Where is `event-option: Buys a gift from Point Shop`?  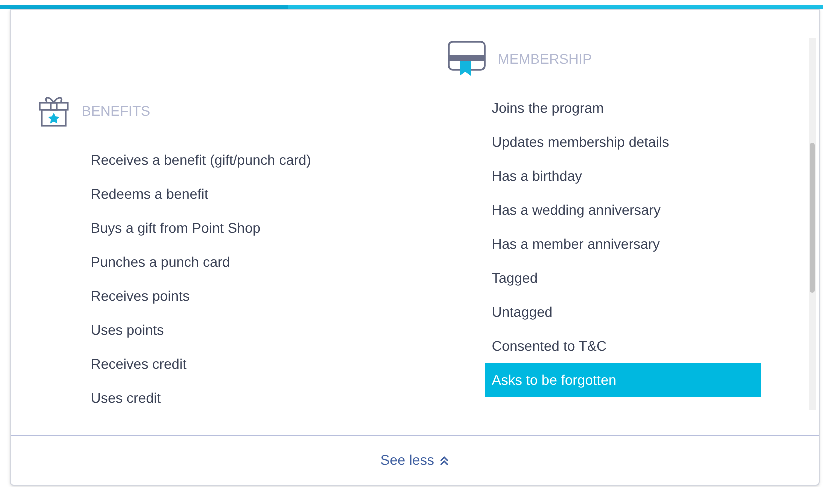
event-option: Buys a gift from Point Shop is located at coordinates (222, 228).